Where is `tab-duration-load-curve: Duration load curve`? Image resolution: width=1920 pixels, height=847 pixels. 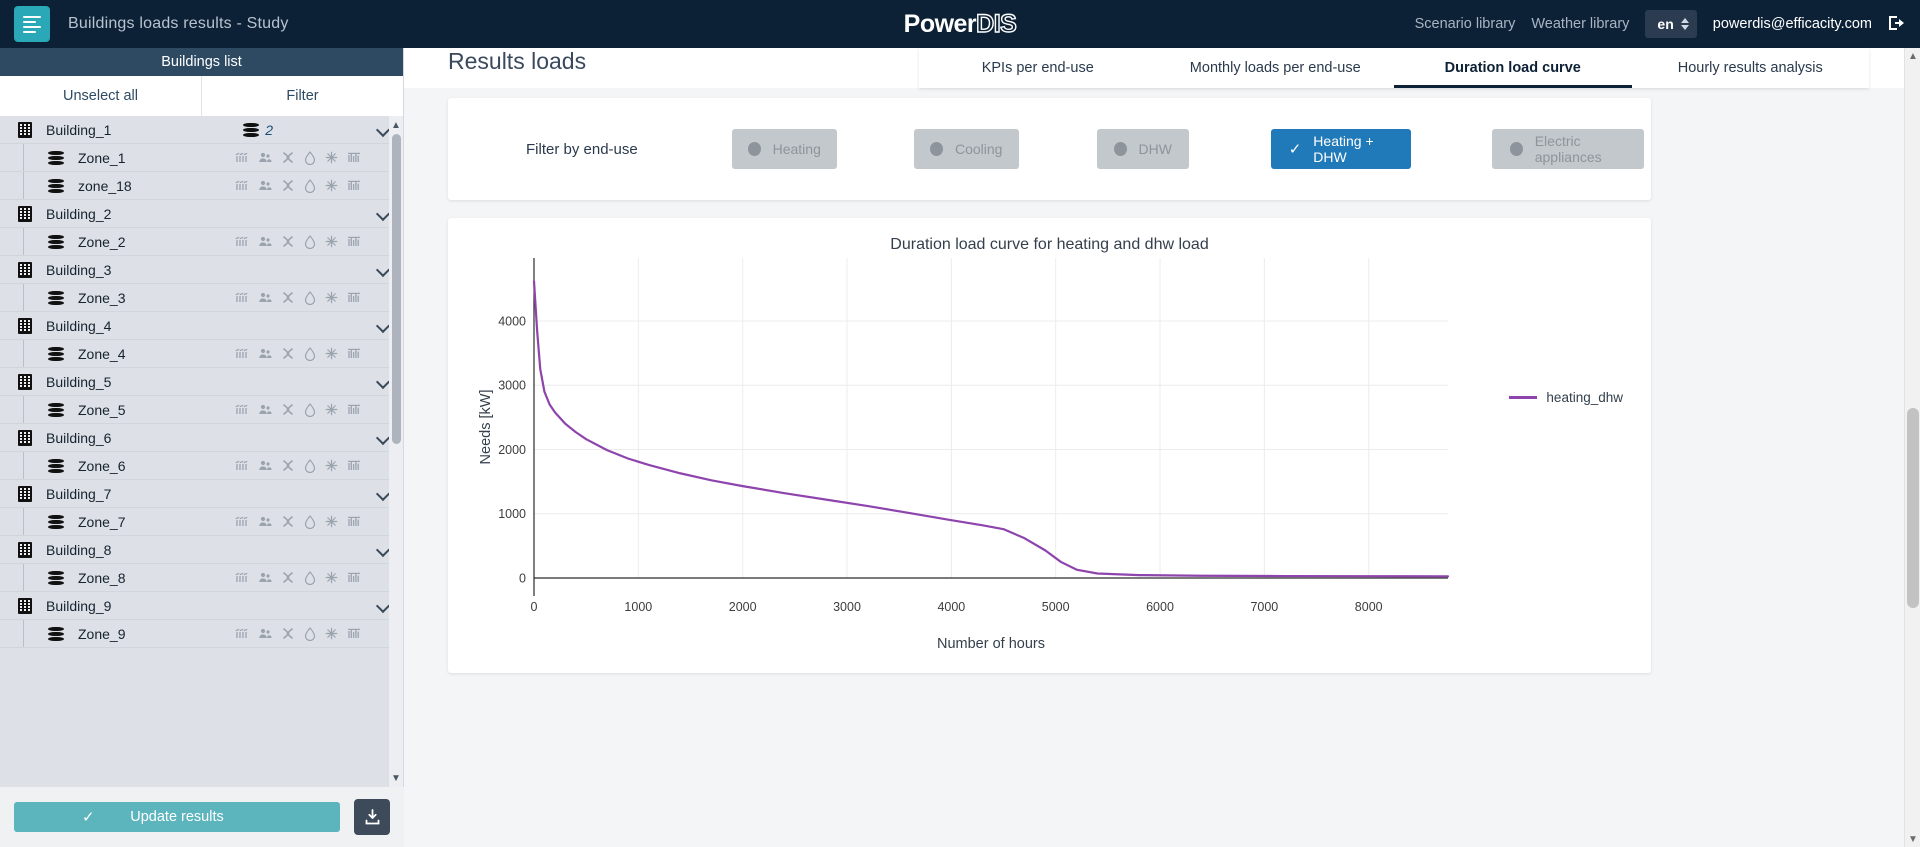 tab-duration-load-curve: Duration load curve is located at coordinates (1513, 68).